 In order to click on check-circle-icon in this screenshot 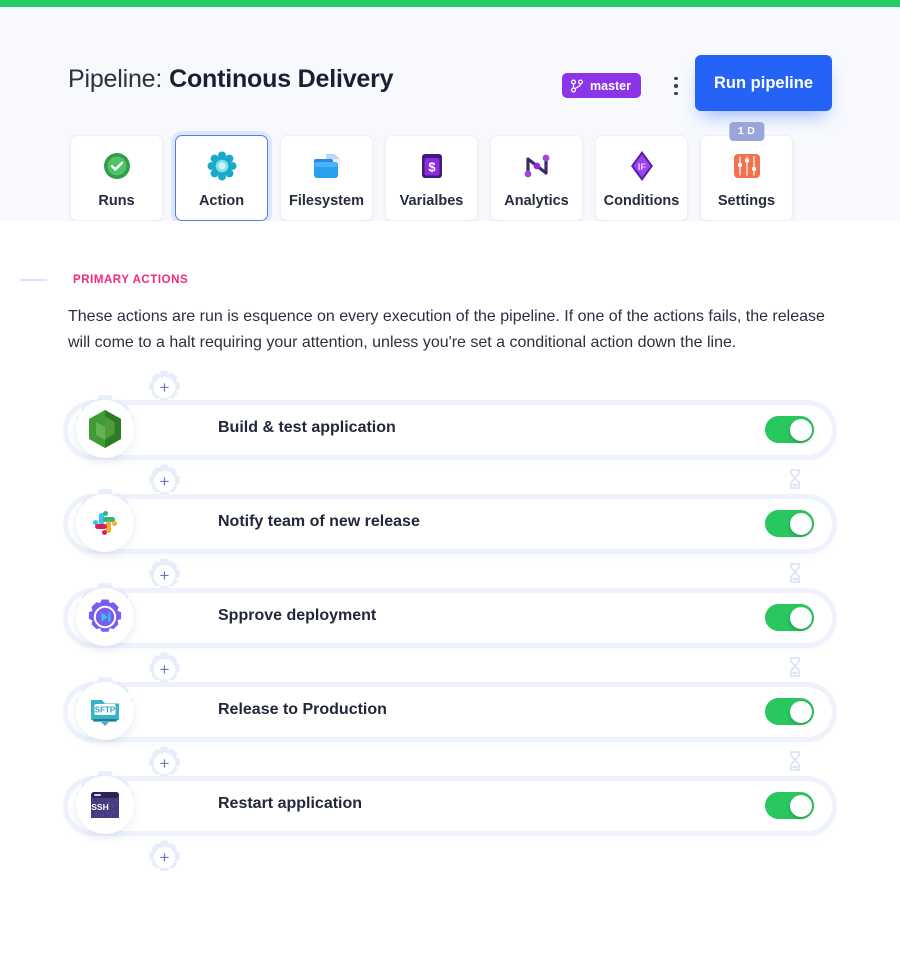, I will do `click(117, 166)`.